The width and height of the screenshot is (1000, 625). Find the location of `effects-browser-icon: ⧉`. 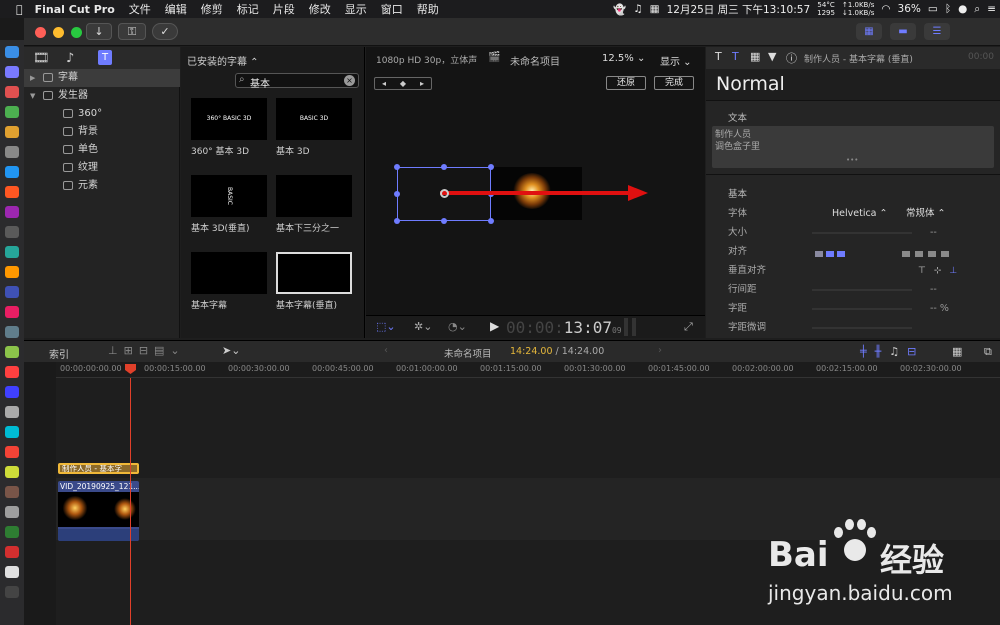

effects-browser-icon: ⧉ is located at coordinates (988, 352).